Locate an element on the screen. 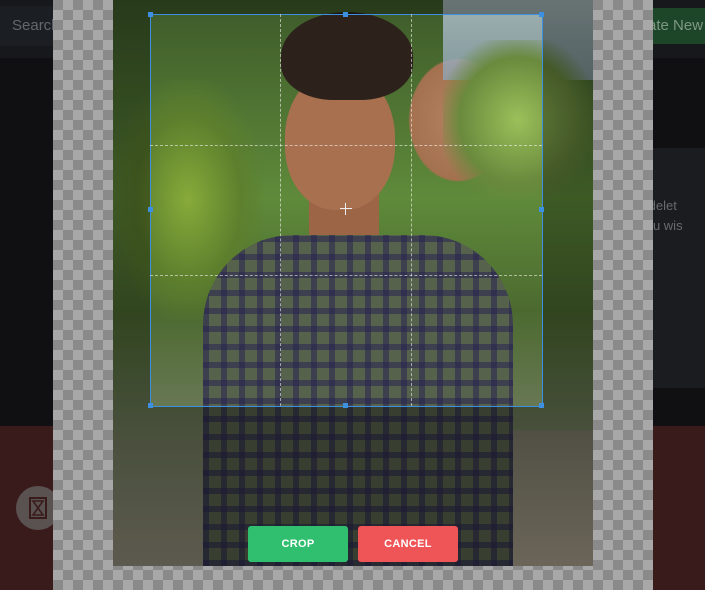  crop-button: CROP is located at coordinates (298, 544).